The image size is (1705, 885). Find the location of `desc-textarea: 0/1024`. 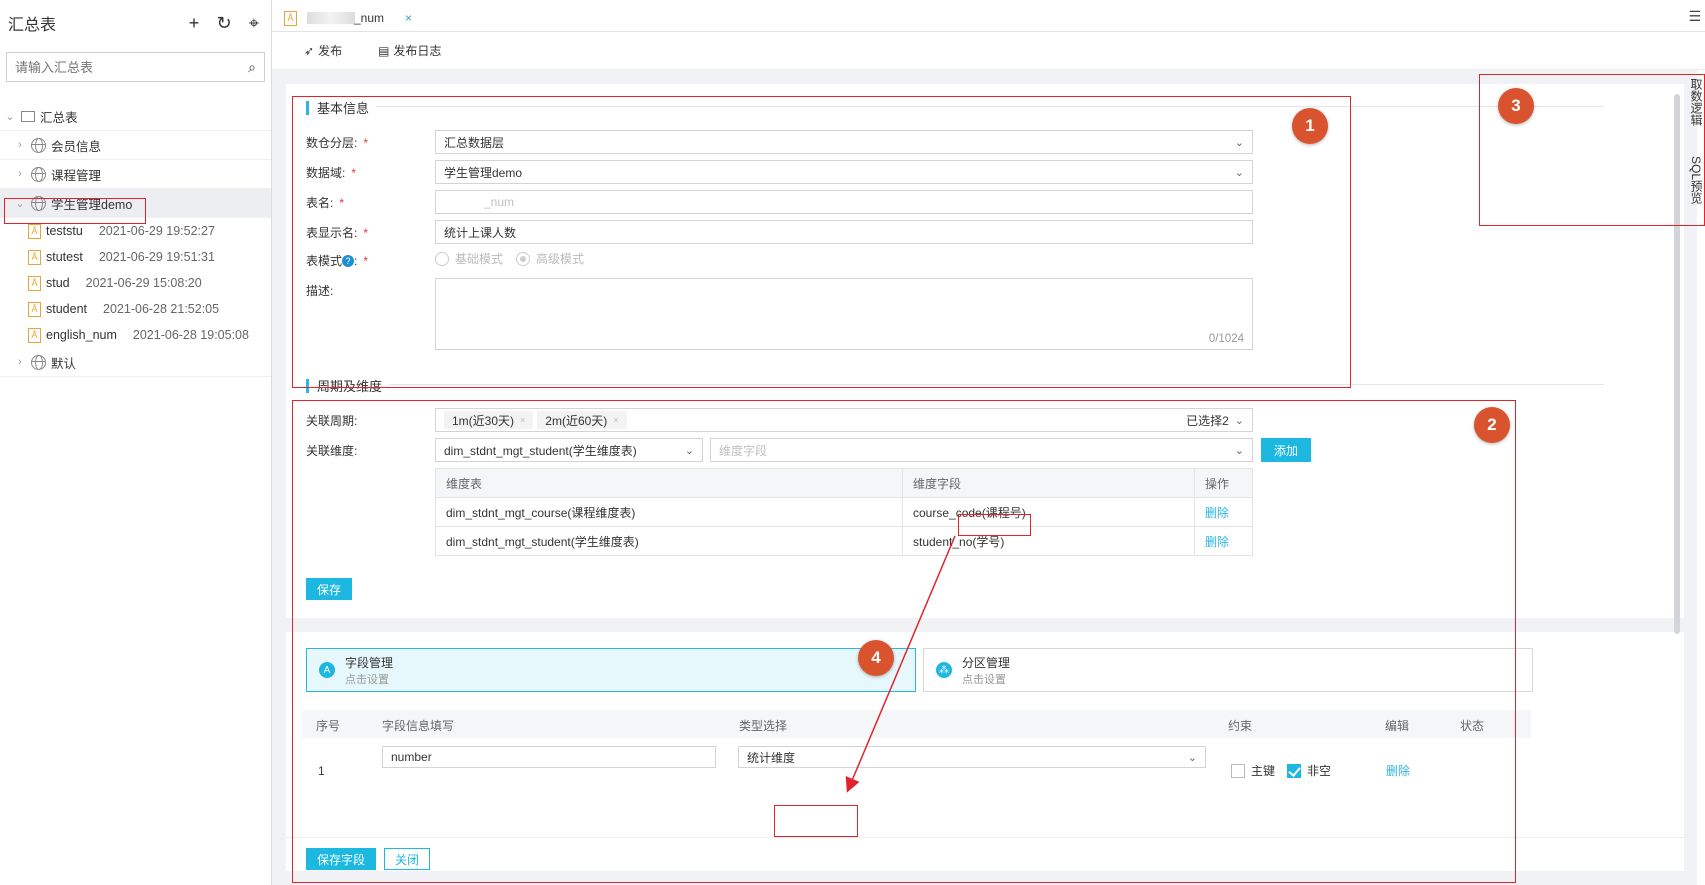

desc-textarea: 0/1024 is located at coordinates (844, 314).